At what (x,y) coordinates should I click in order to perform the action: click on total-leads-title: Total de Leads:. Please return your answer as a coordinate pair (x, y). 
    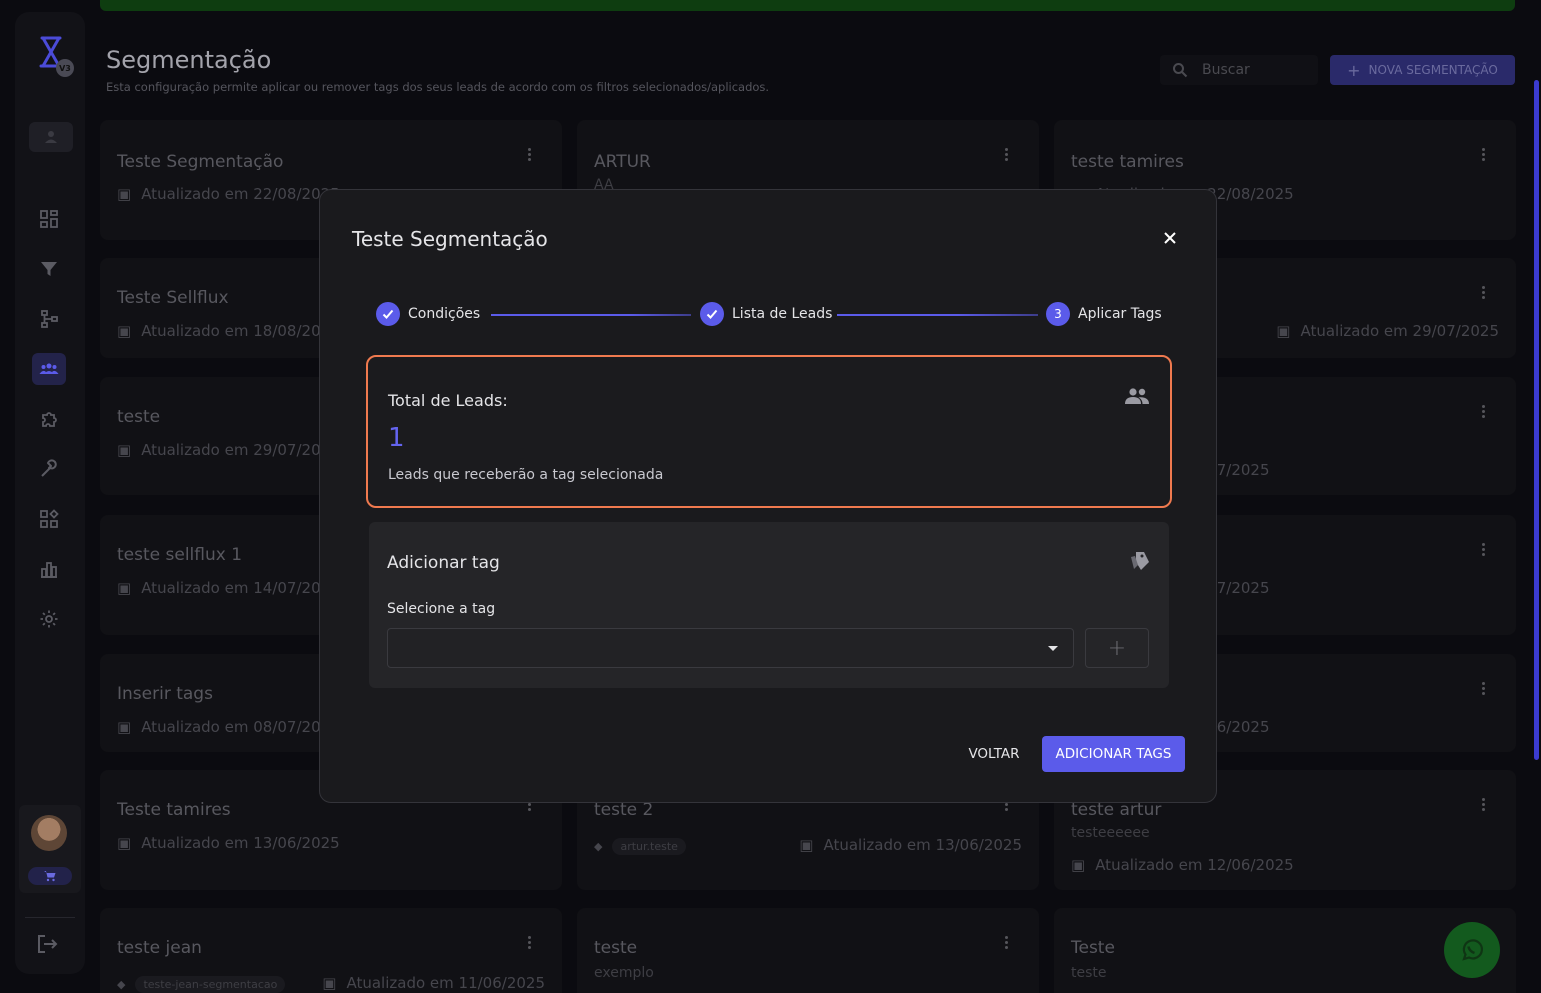
    Looking at the image, I should click on (448, 400).